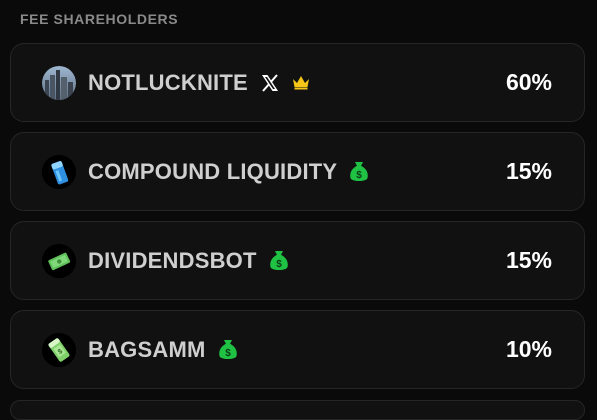 This screenshot has height=420, width=597. What do you see at coordinates (213, 171) in the screenshot?
I see `shareholder-name: COMPOUND LIQUIDITY` at bounding box center [213, 171].